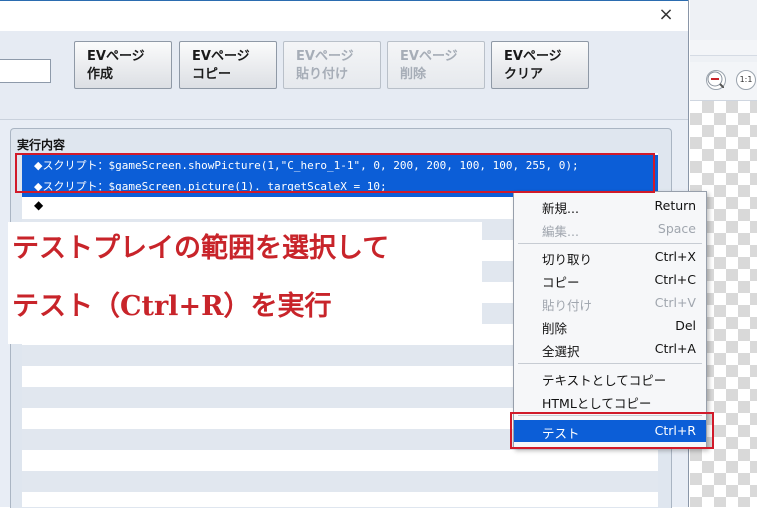 The image size is (757, 508). Describe the element at coordinates (567, 305) in the screenshot. I see `menu-item-label: 貼り付け` at that location.